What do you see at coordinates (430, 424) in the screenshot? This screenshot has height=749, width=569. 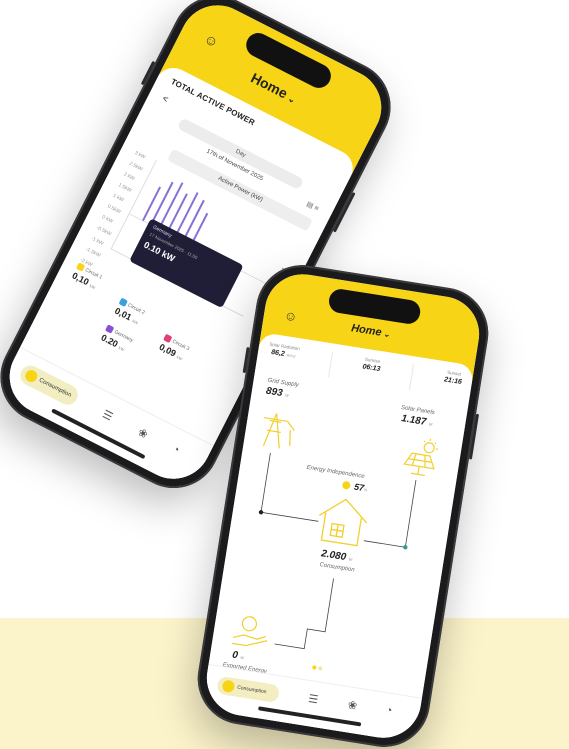 I see `solar-unit: W` at bounding box center [430, 424].